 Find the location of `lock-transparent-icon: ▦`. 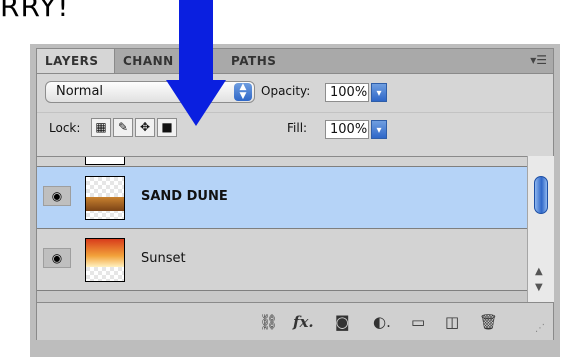

lock-transparent-icon: ▦ is located at coordinates (101, 127).